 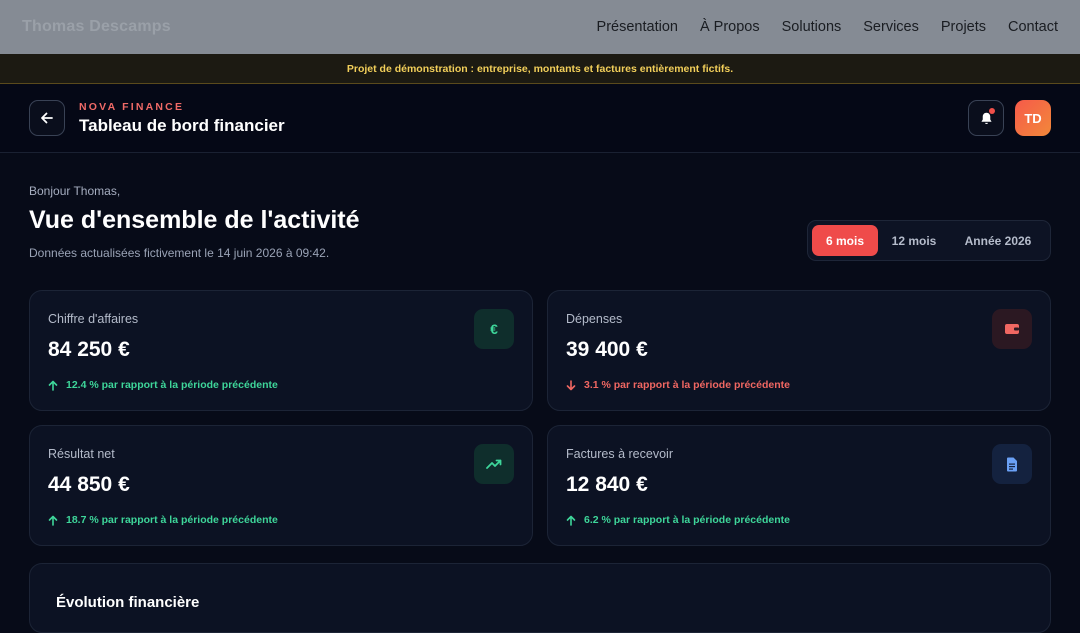 What do you see at coordinates (81, 454) in the screenshot?
I see `kpi-label: Résultat net` at bounding box center [81, 454].